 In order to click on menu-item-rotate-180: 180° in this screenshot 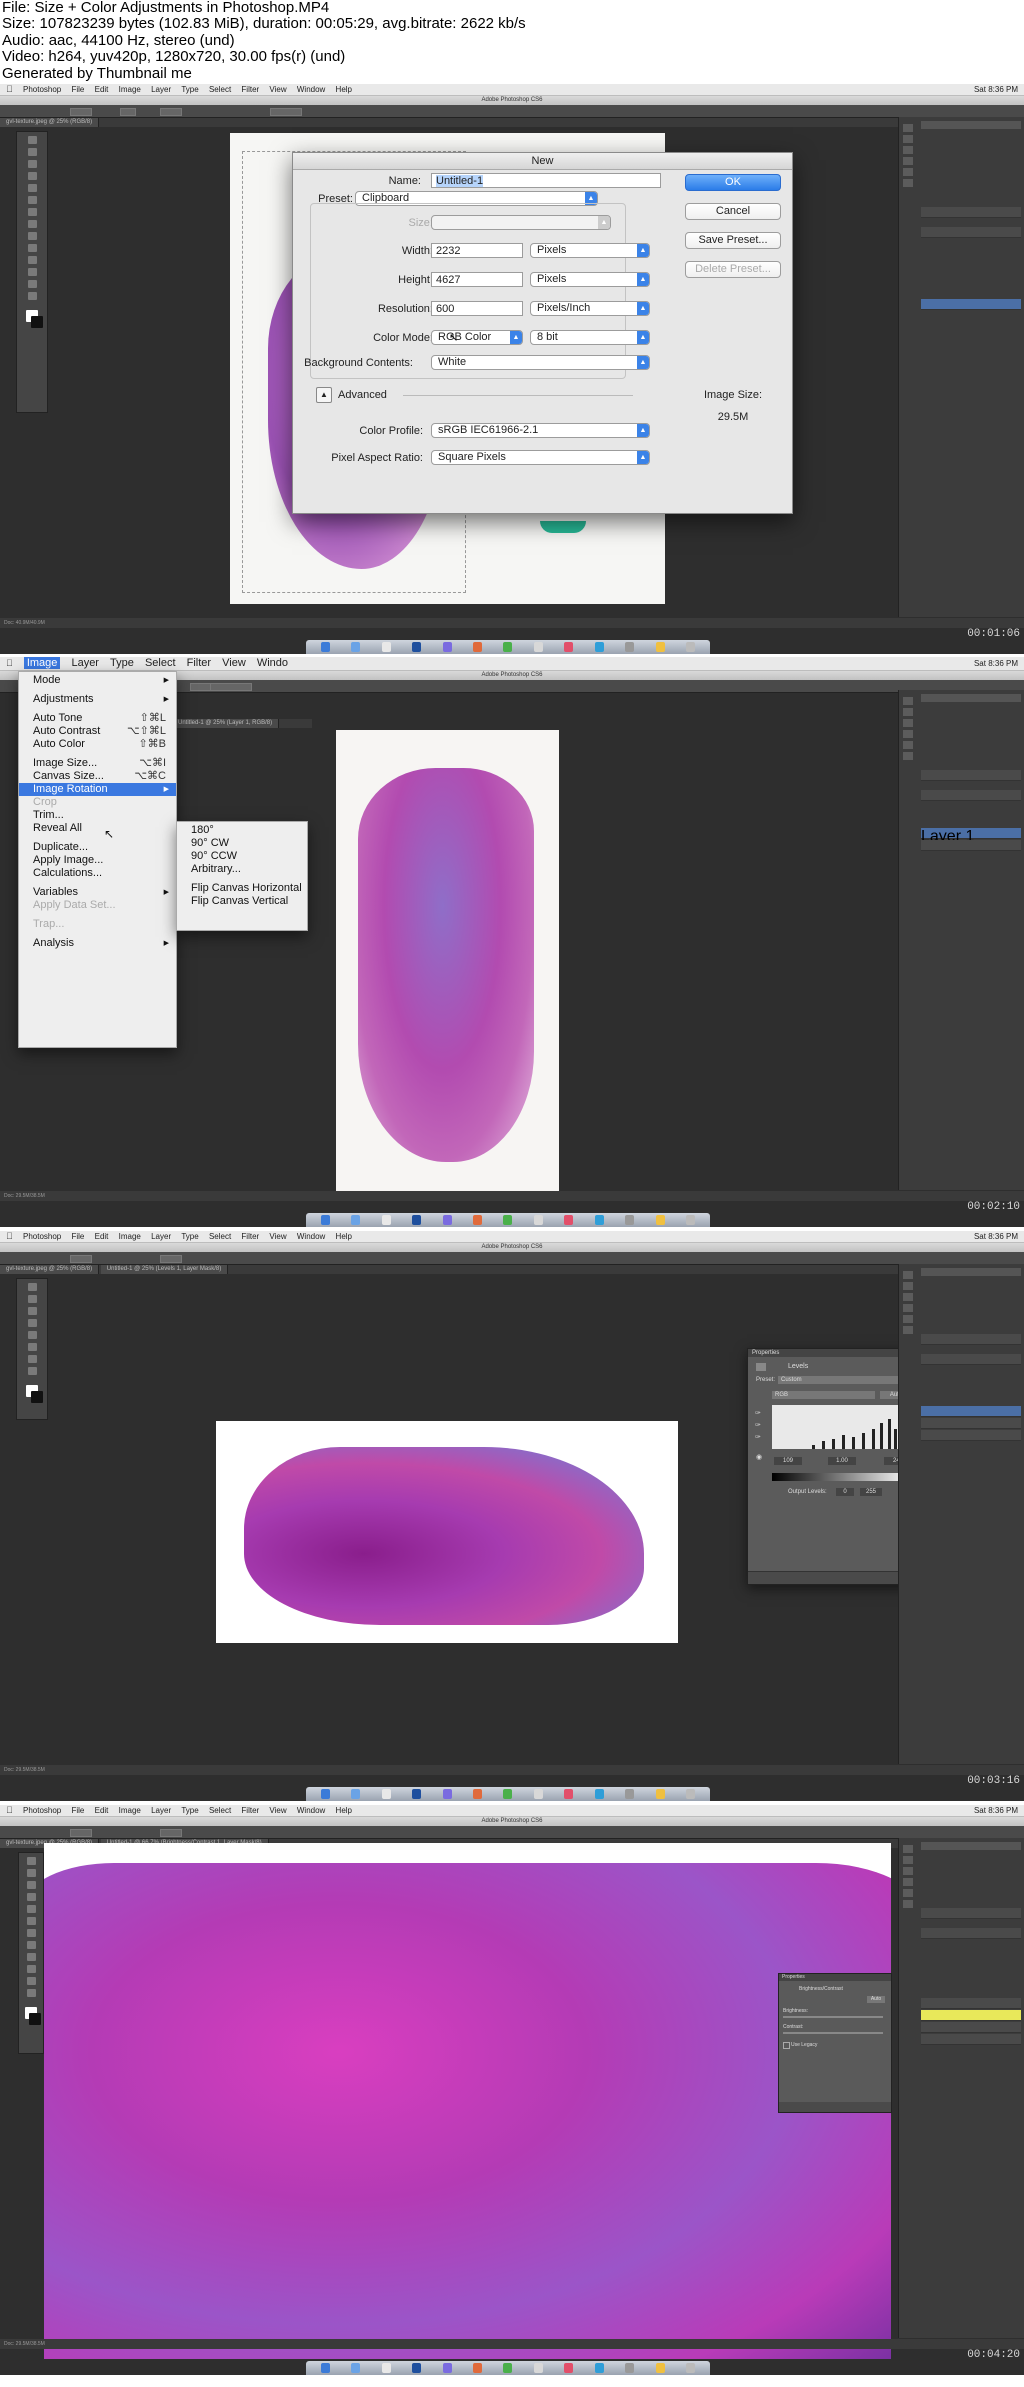, I will do `click(242, 830)`.